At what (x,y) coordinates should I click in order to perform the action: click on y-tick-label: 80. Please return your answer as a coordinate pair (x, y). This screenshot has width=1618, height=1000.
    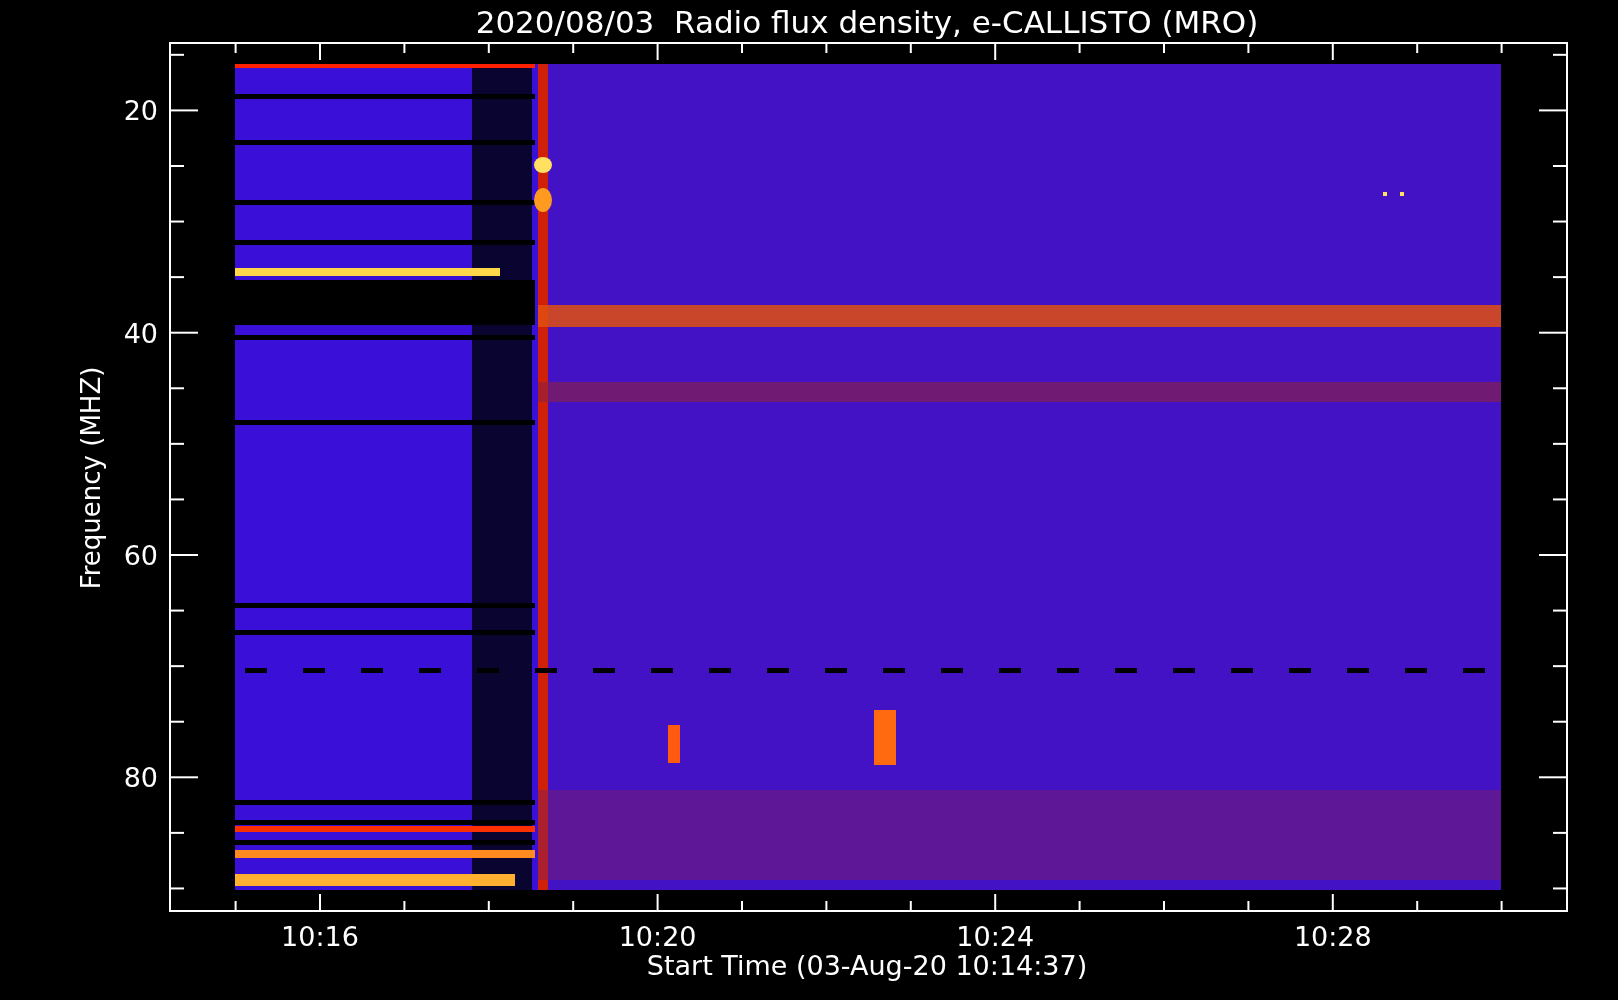
    Looking at the image, I should click on (140, 778).